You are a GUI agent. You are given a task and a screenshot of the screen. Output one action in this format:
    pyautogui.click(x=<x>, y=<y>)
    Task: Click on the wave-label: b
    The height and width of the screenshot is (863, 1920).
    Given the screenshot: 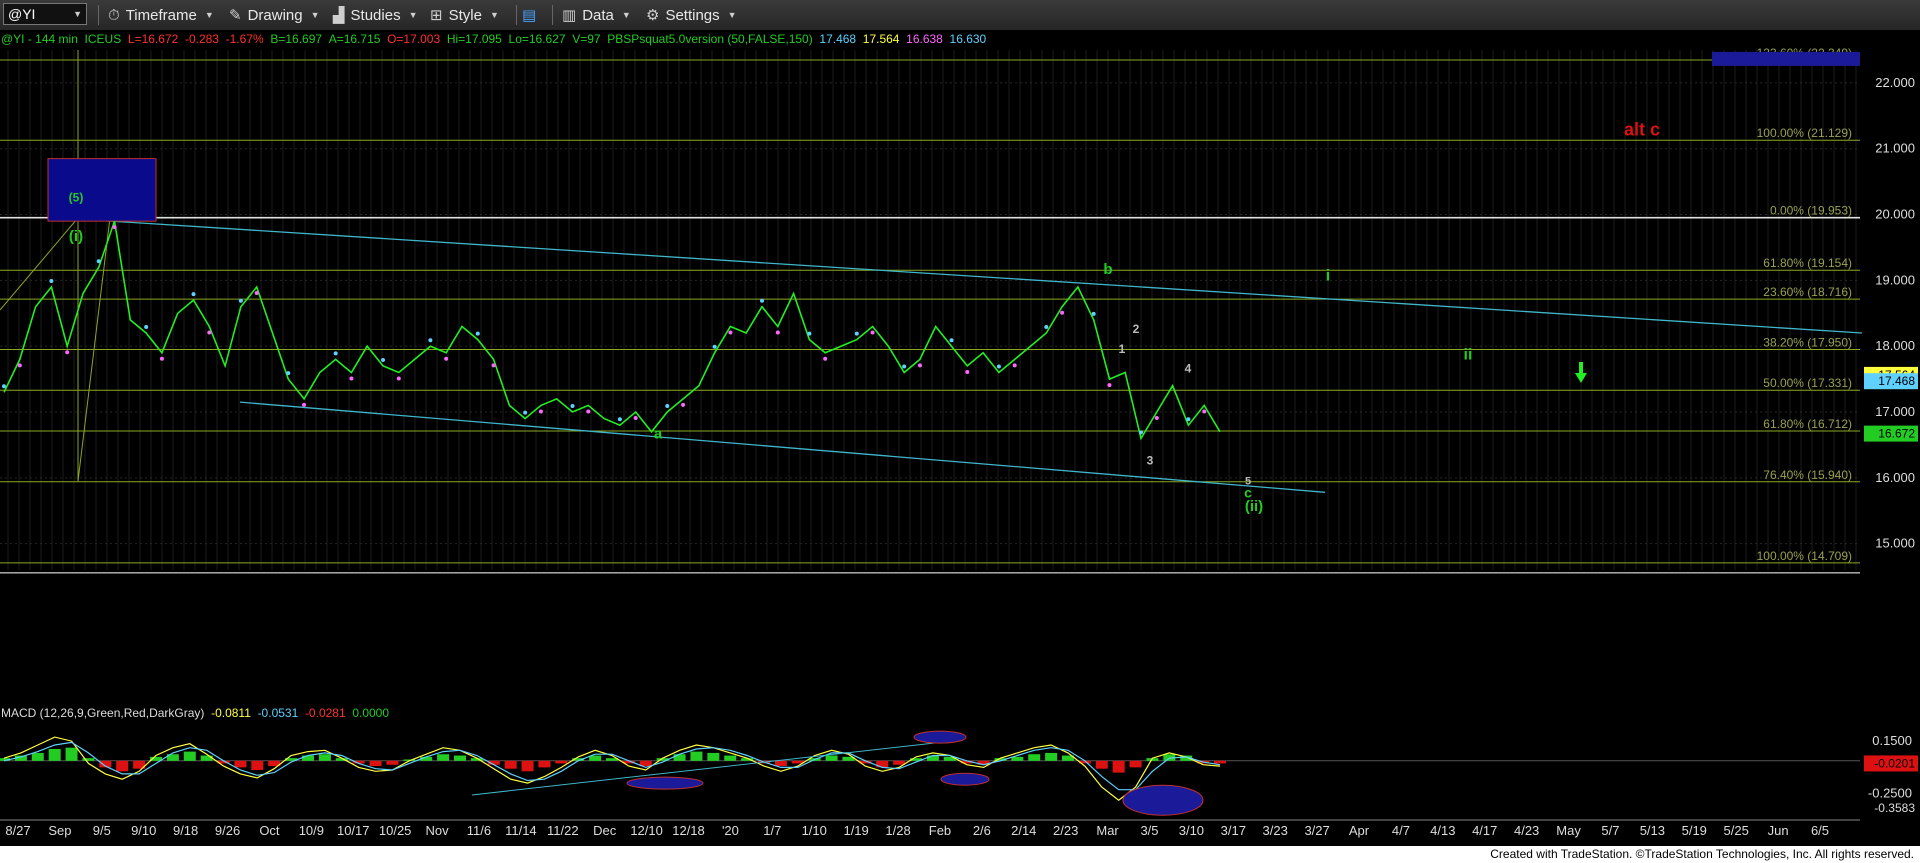 What is the action you would take?
    pyautogui.click(x=1107, y=269)
    